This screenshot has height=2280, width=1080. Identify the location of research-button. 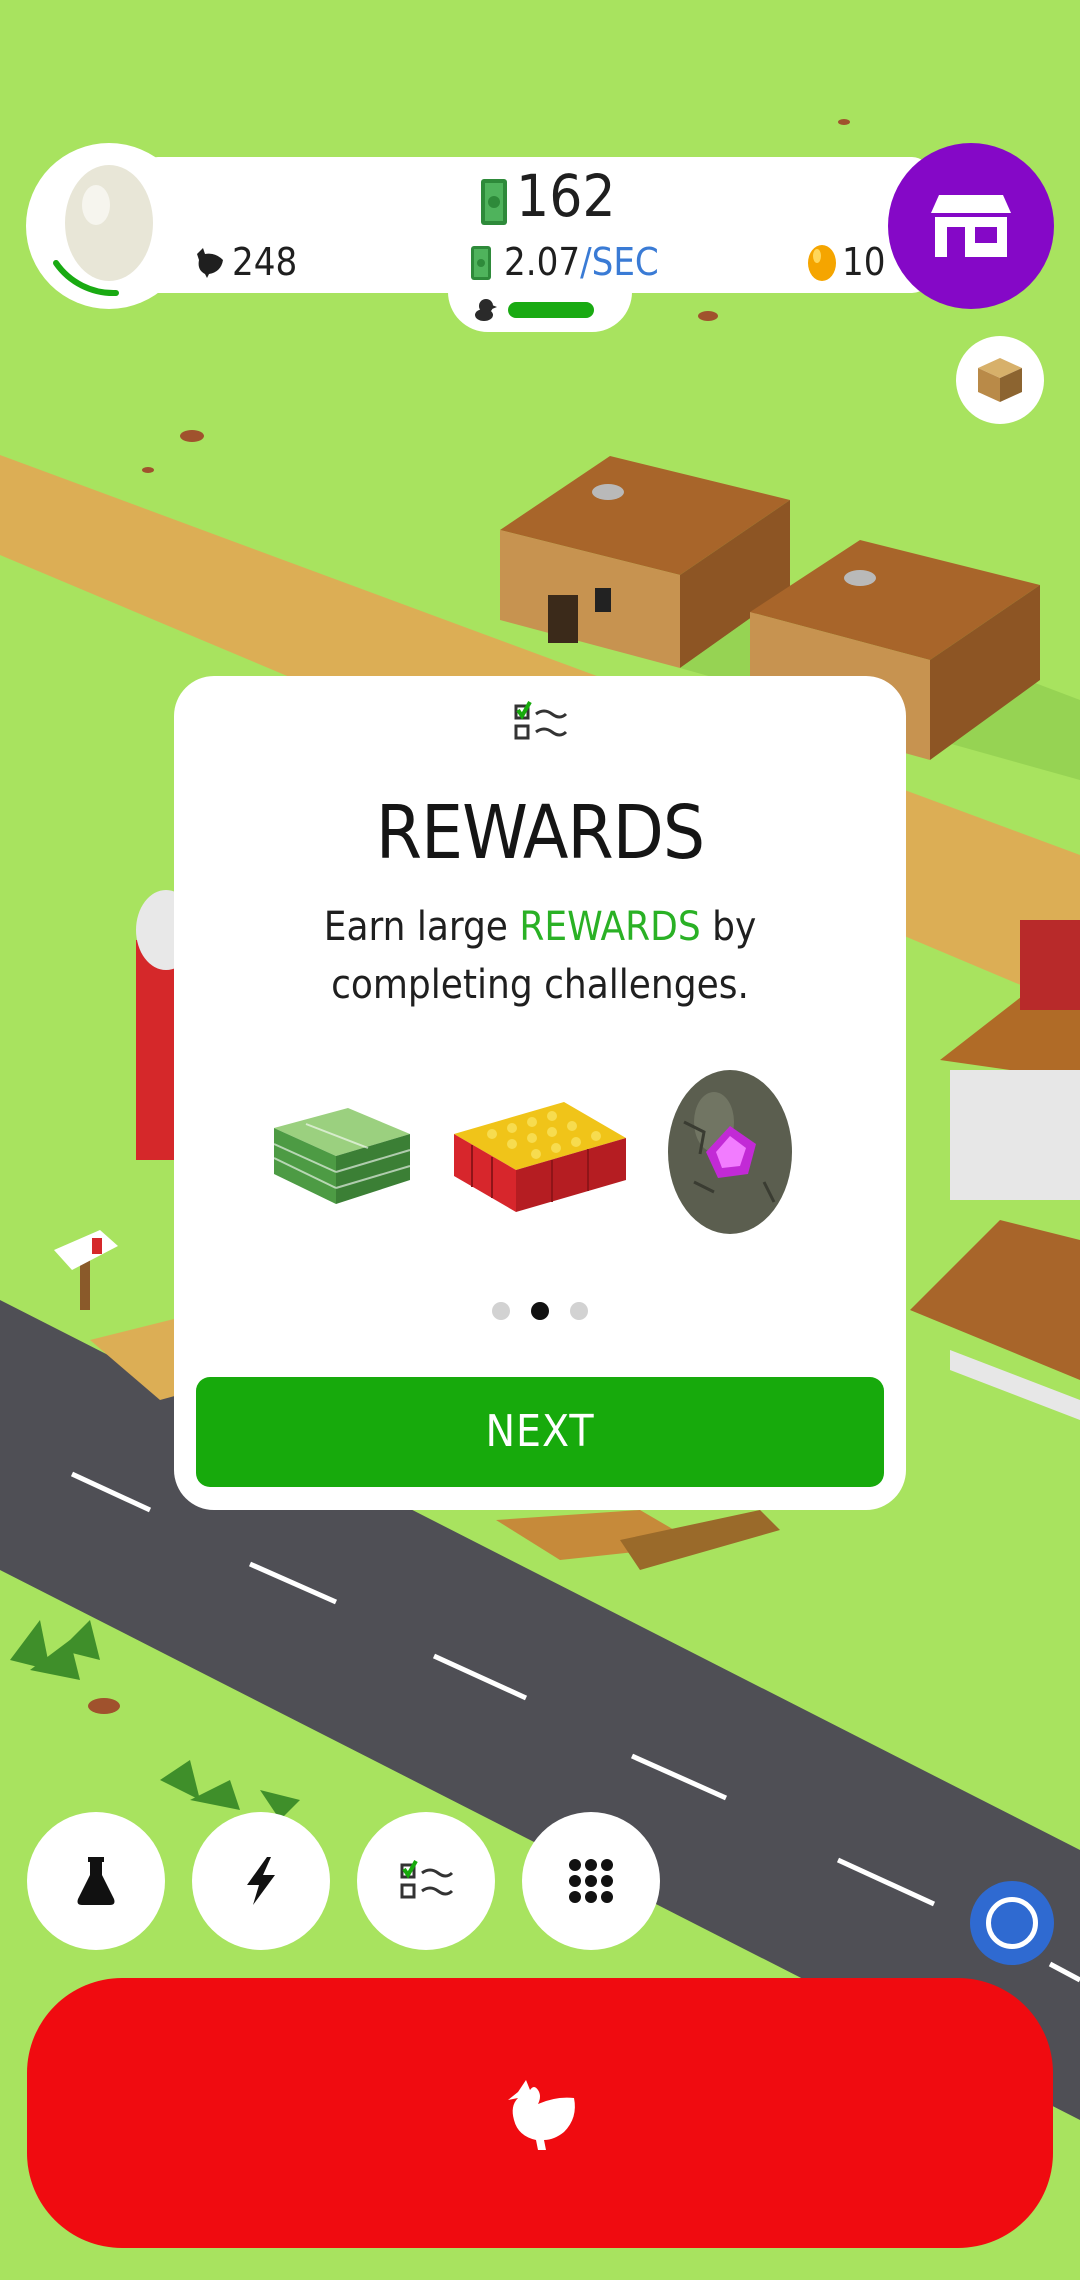
(96, 1881).